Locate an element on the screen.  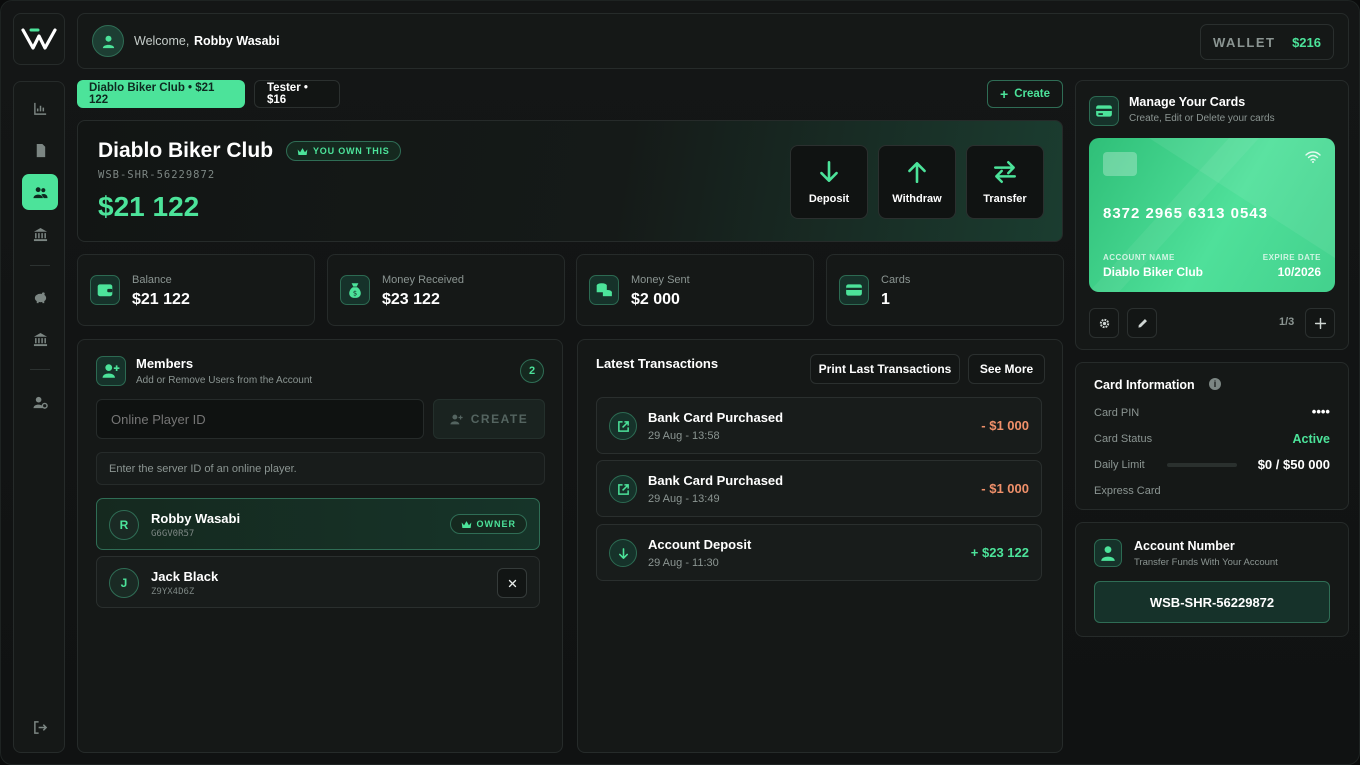
transaction-date: 29 Aug - 13:58 is located at coordinates (684, 436).